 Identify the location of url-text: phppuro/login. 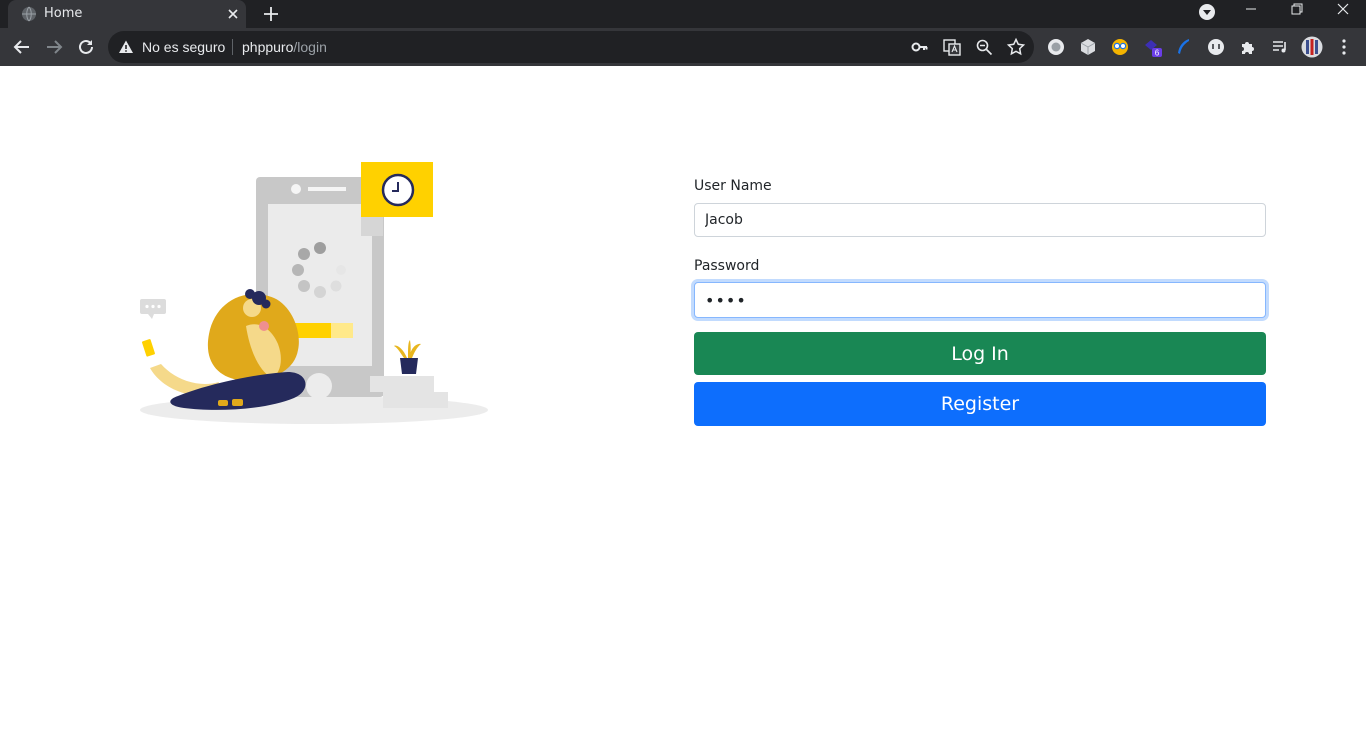
(284, 47).